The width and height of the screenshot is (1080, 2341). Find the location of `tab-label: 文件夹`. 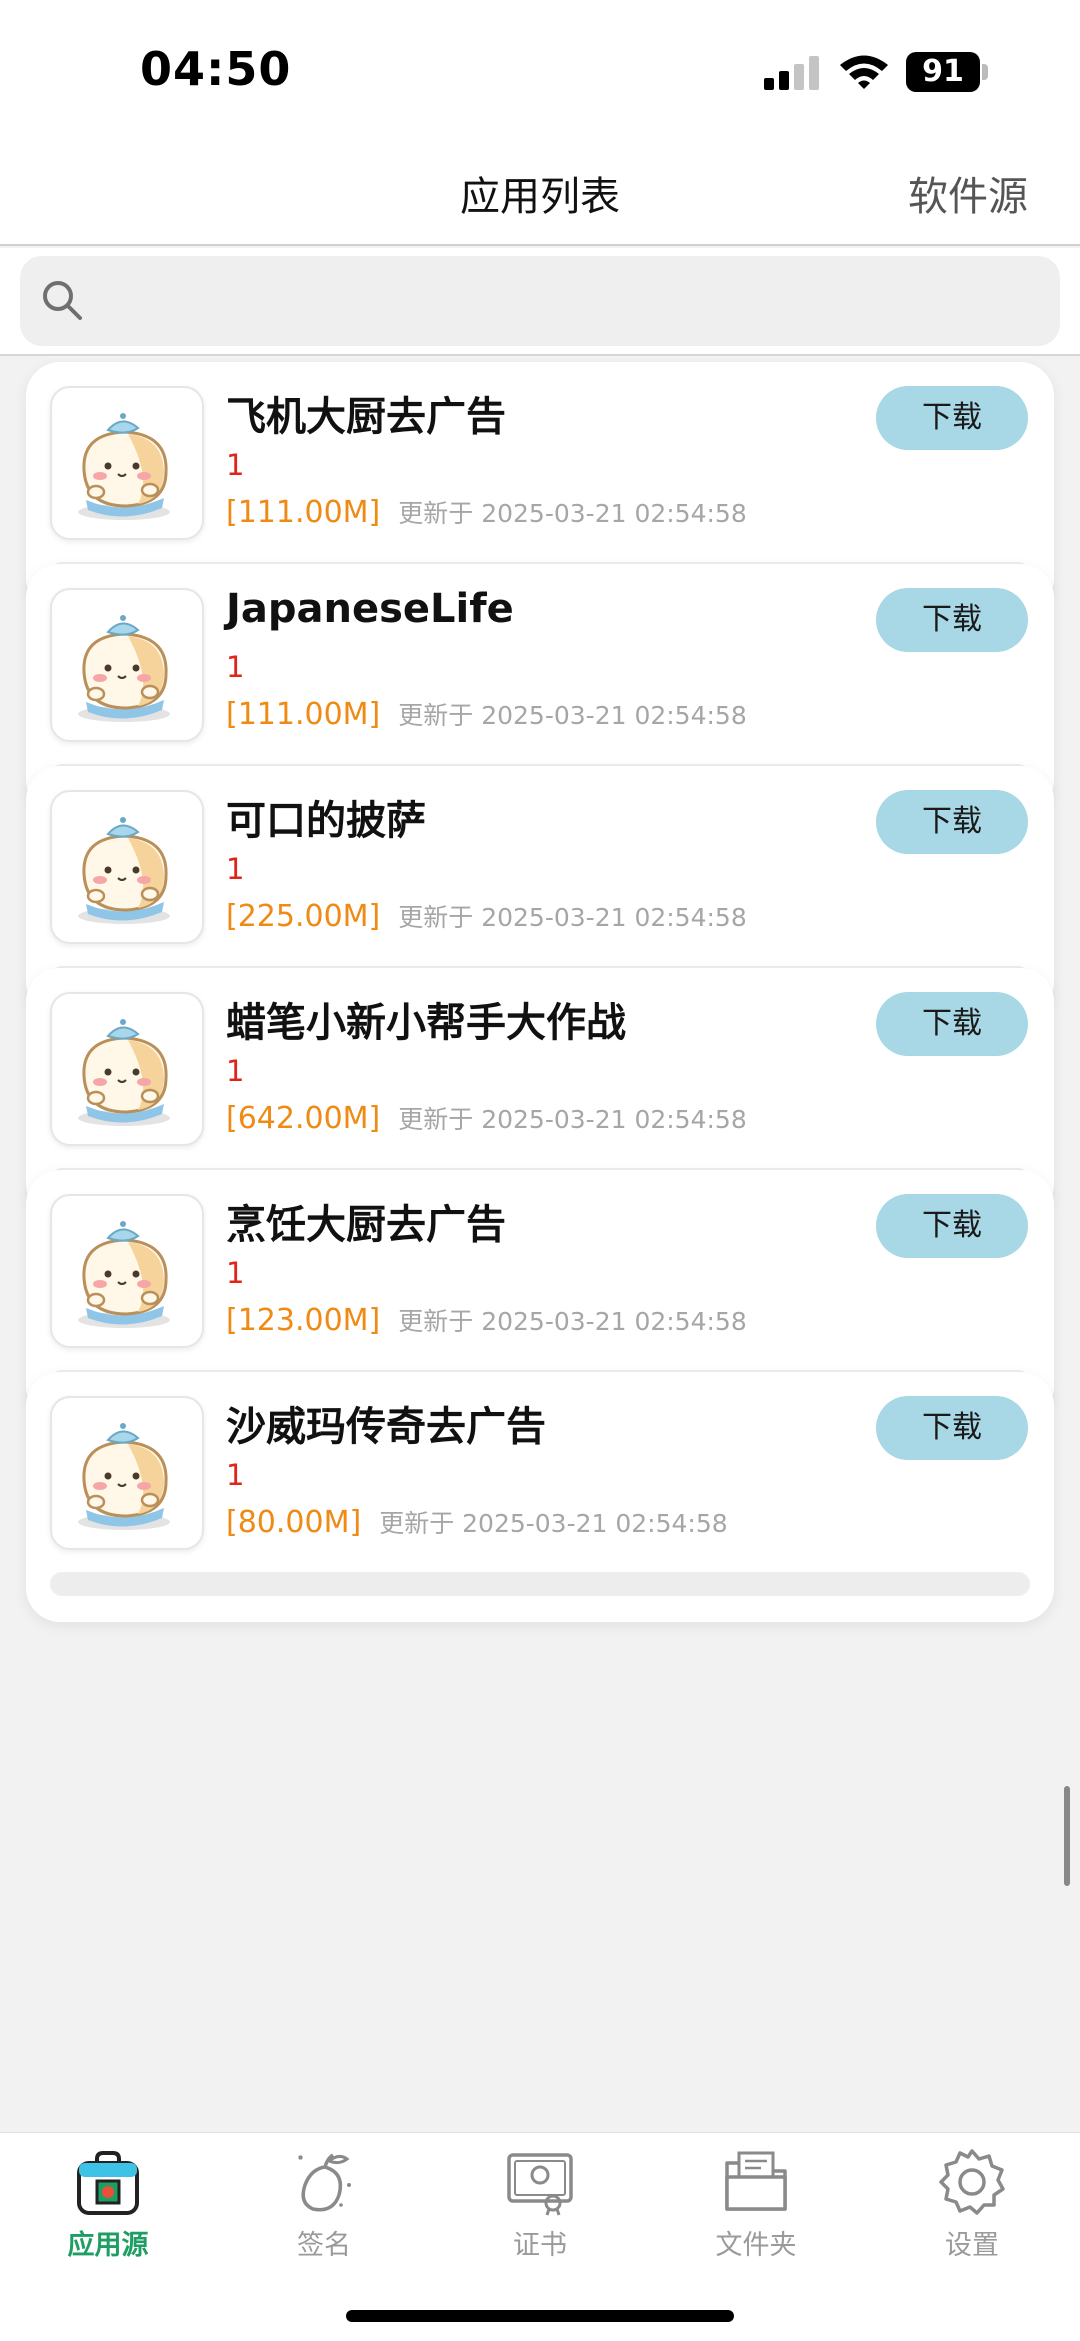

tab-label: 文件夹 is located at coordinates (756, 2245).